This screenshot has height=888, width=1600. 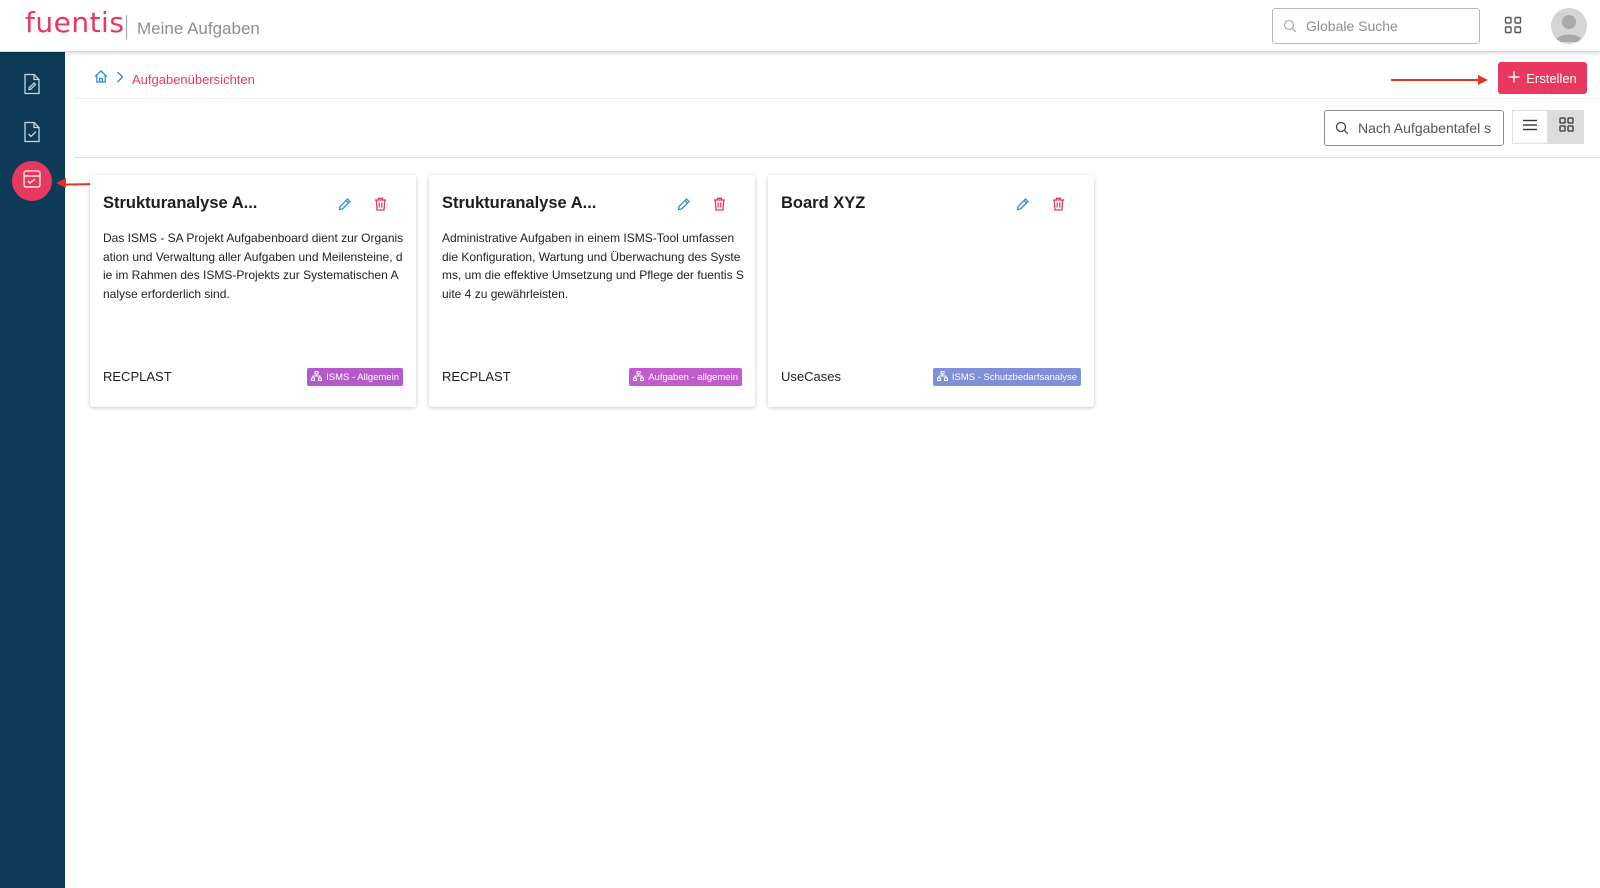 I want to click on chevron-right-icon, so click(x=120, y=79).